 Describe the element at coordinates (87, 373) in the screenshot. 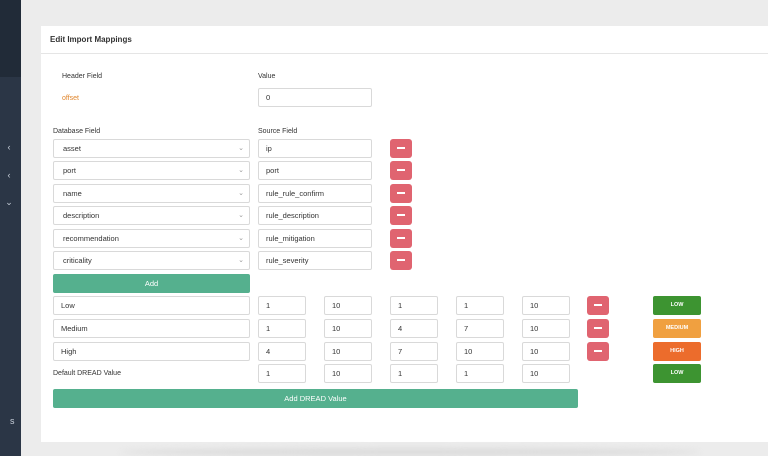

I see `default-dread-label: Default DREAD Value` at that location.